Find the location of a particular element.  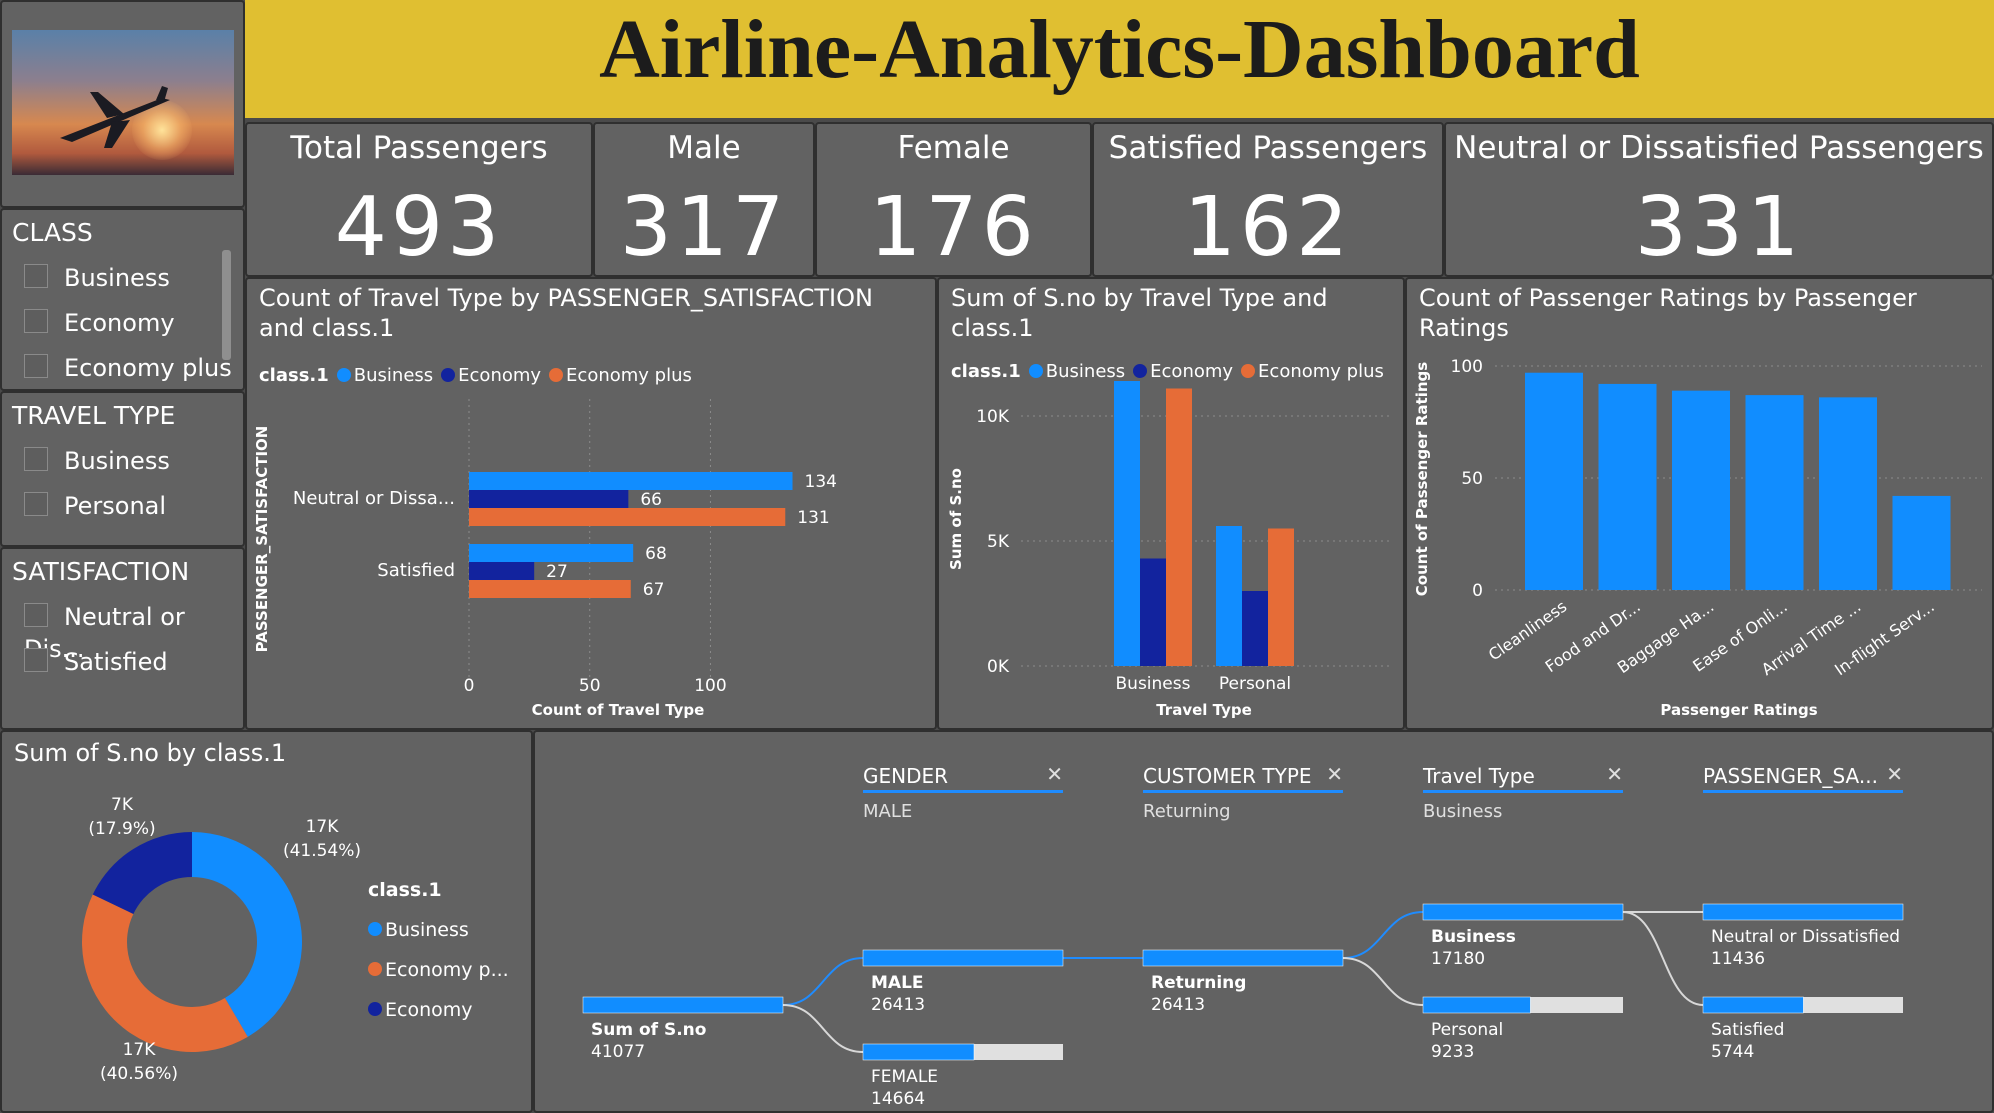

slicer-option-personal: Personal is located at coordinates (95, 506).